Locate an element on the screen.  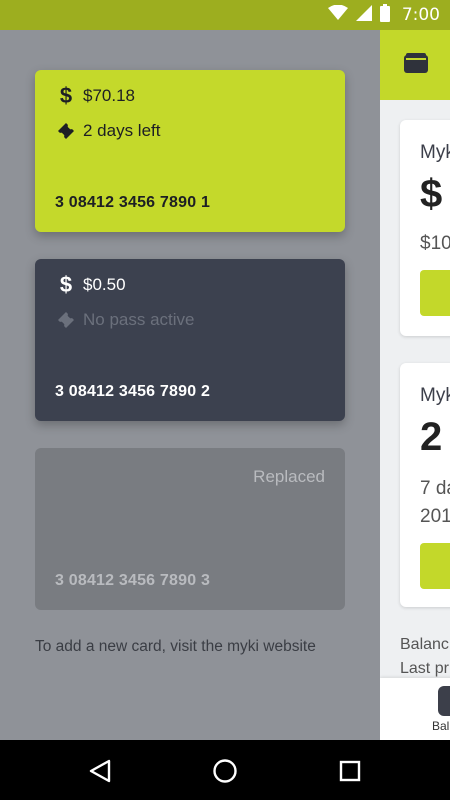
pass-card: Myk 2 7 da 201 is located at coordinates (425, 485).